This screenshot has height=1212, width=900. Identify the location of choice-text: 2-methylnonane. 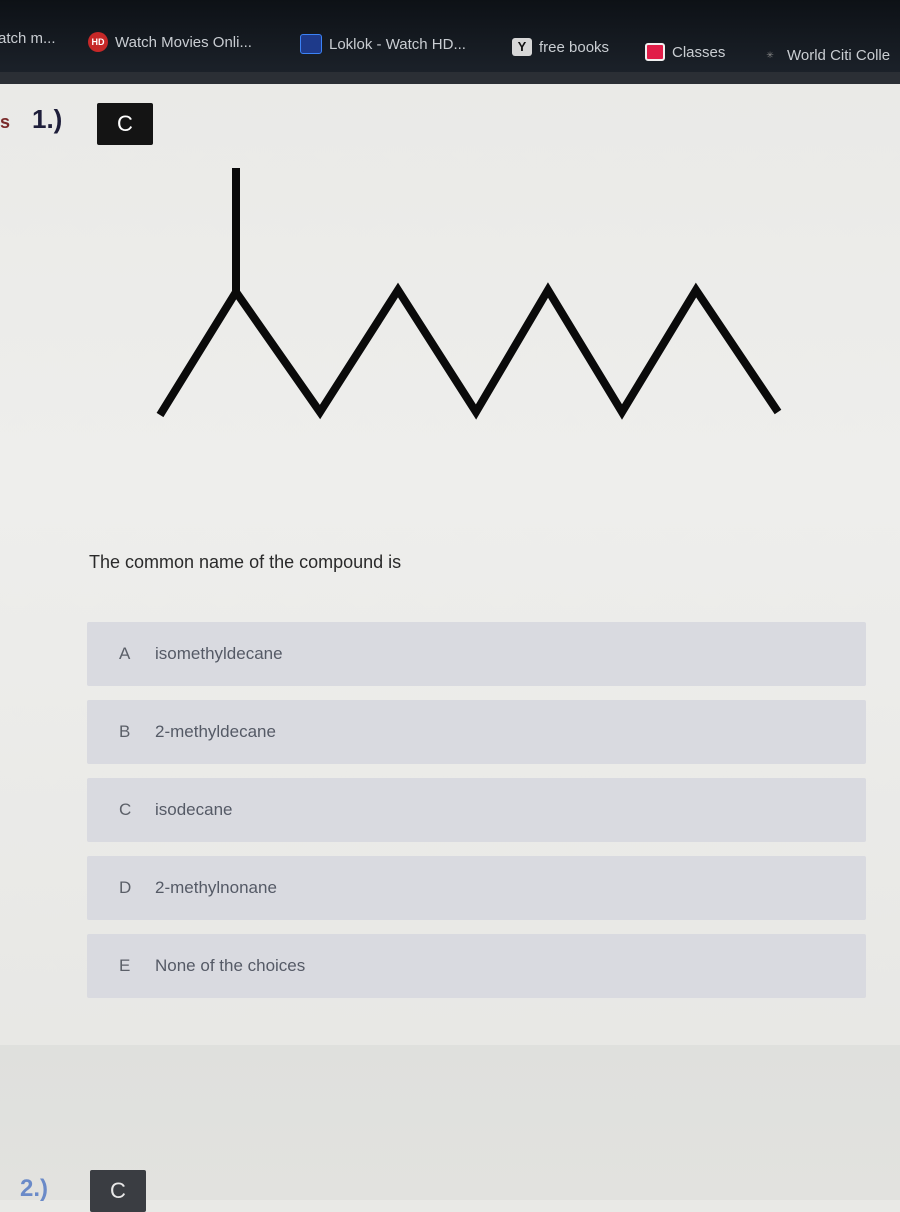
(216, 887).